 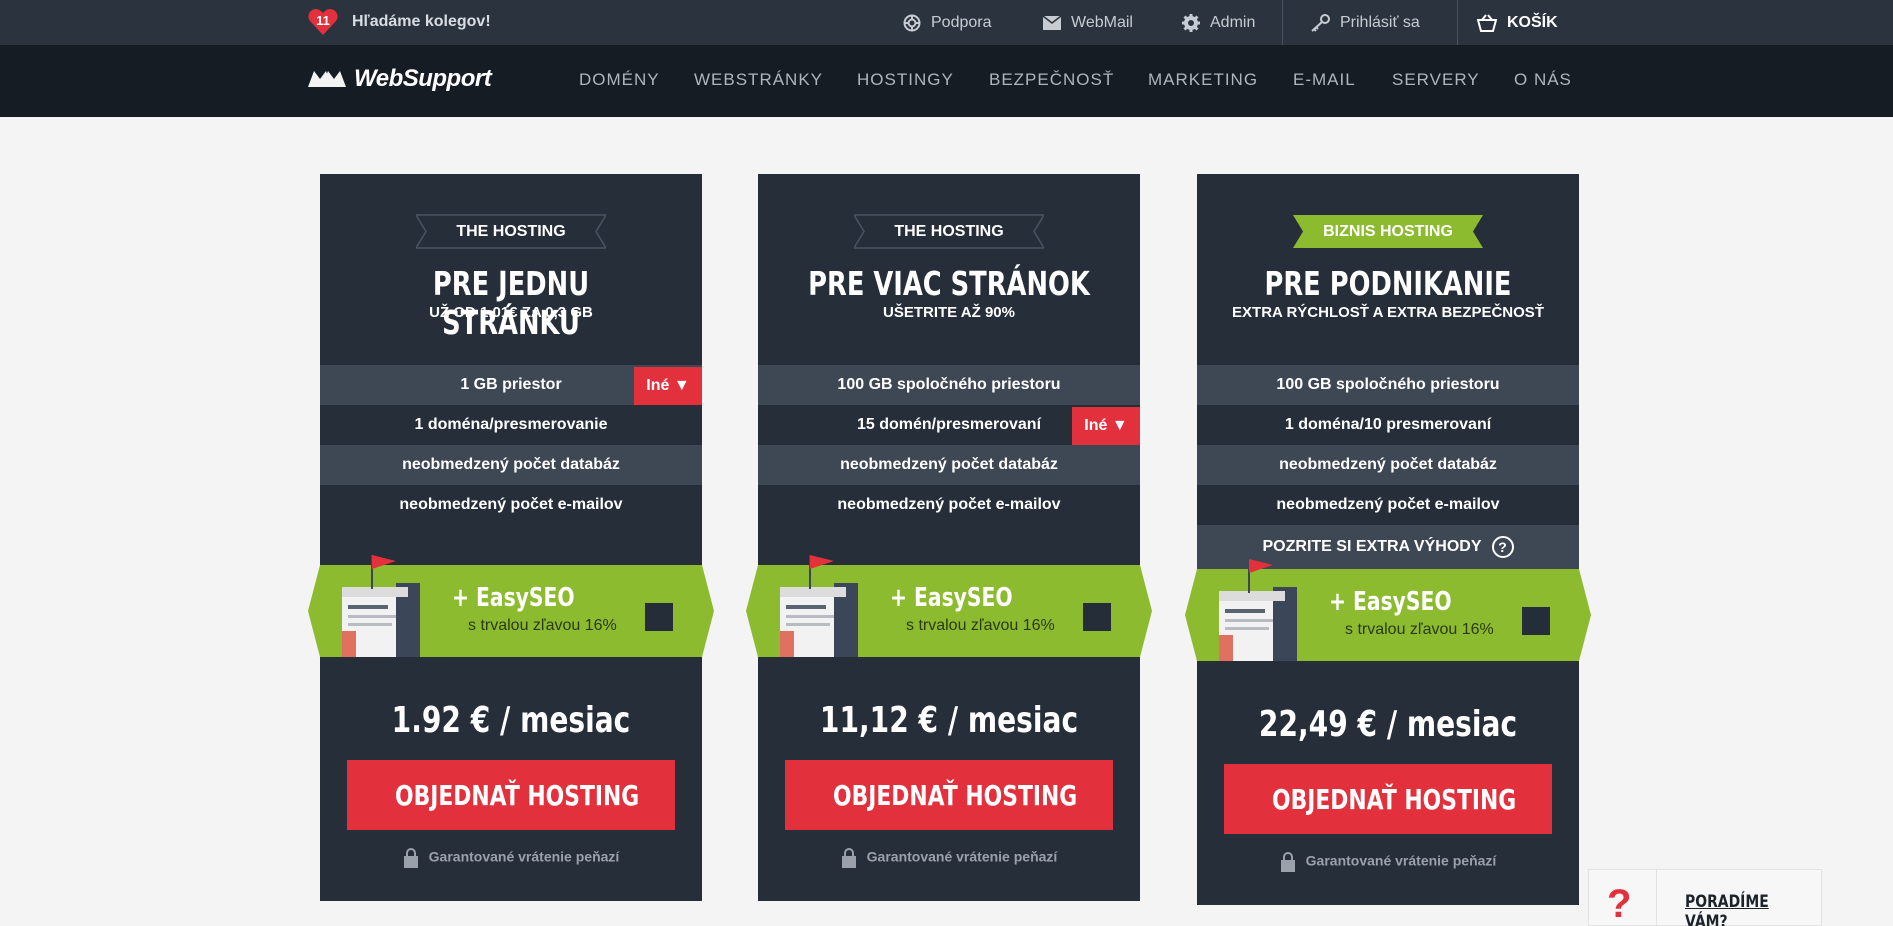 I want to click on nav-hostingy: HOSTINGY, so click(x=905, y=80).